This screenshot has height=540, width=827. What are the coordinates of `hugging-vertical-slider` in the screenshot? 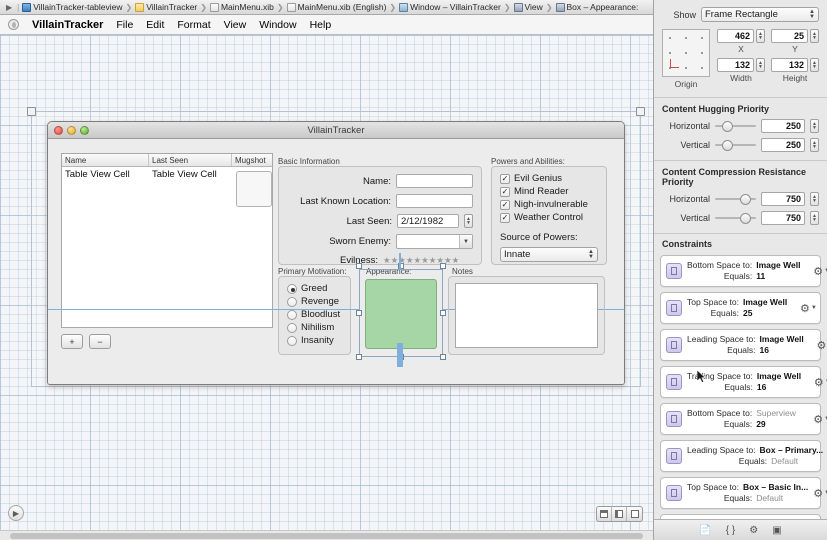 It's located at (735, 145).